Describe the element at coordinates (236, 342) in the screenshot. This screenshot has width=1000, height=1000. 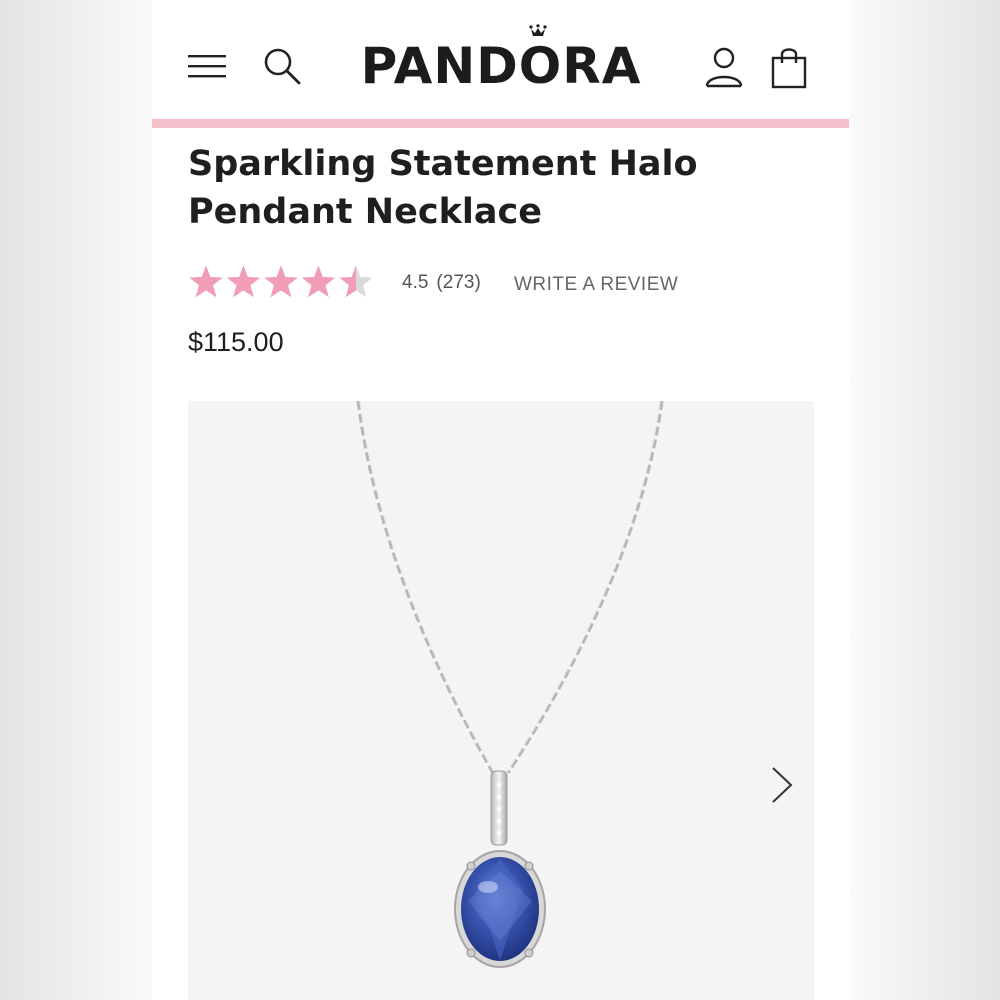
I see `product-price: $115.00` at that location.